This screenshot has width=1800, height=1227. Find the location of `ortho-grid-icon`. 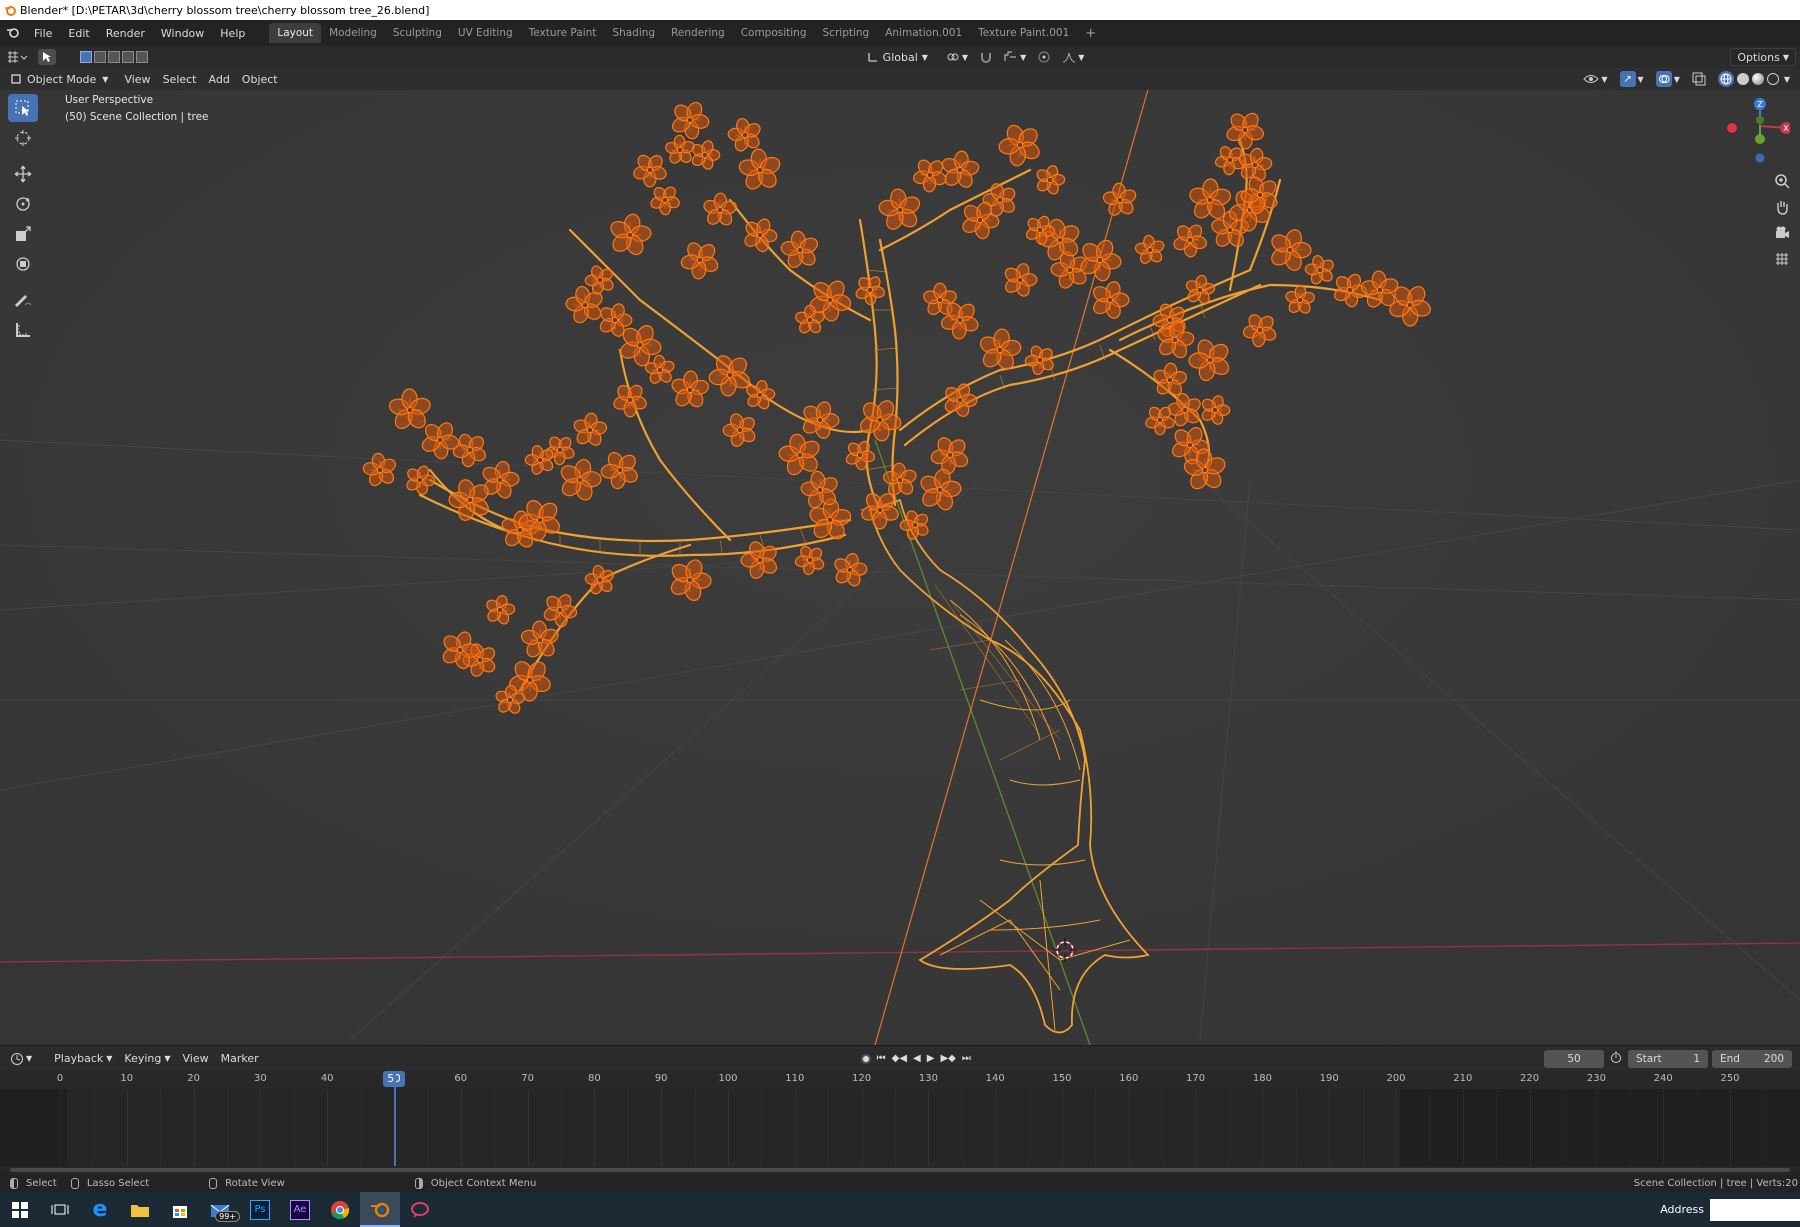

ortho-grid-icon is located at coordinates (1782, 259).